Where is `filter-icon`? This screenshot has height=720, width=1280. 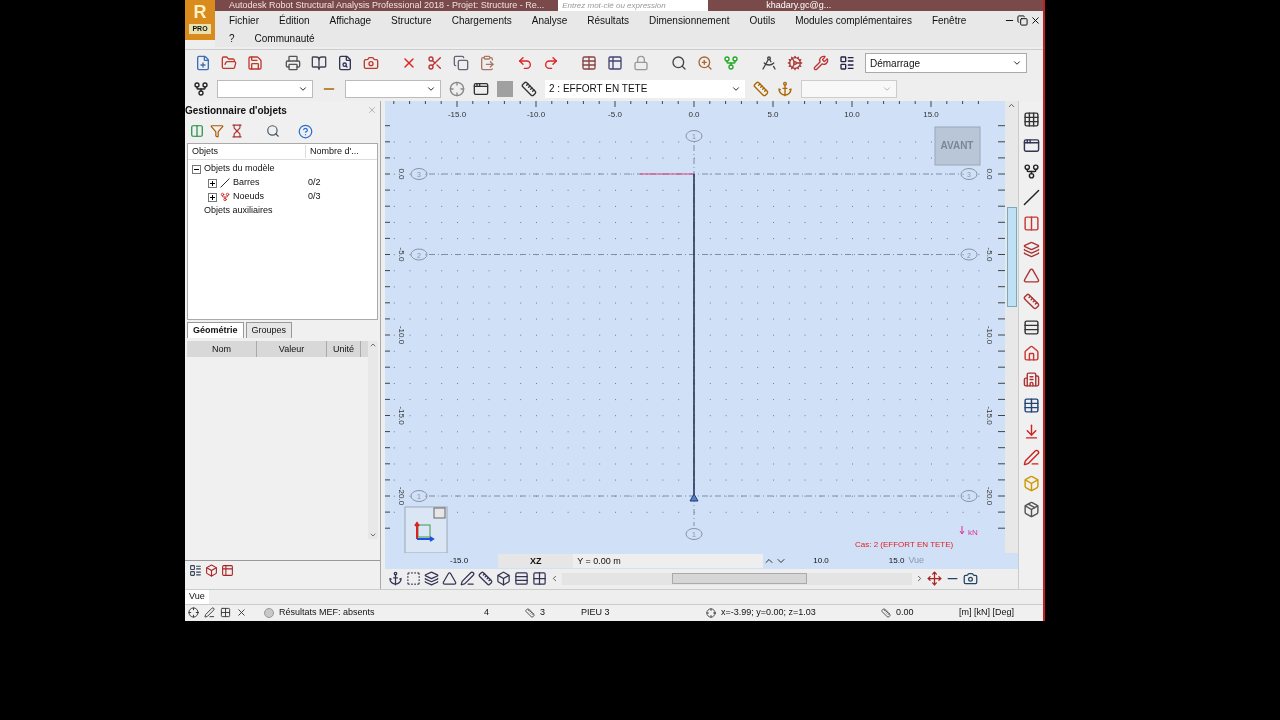
filter-icon is located at coordinates (217, 131).